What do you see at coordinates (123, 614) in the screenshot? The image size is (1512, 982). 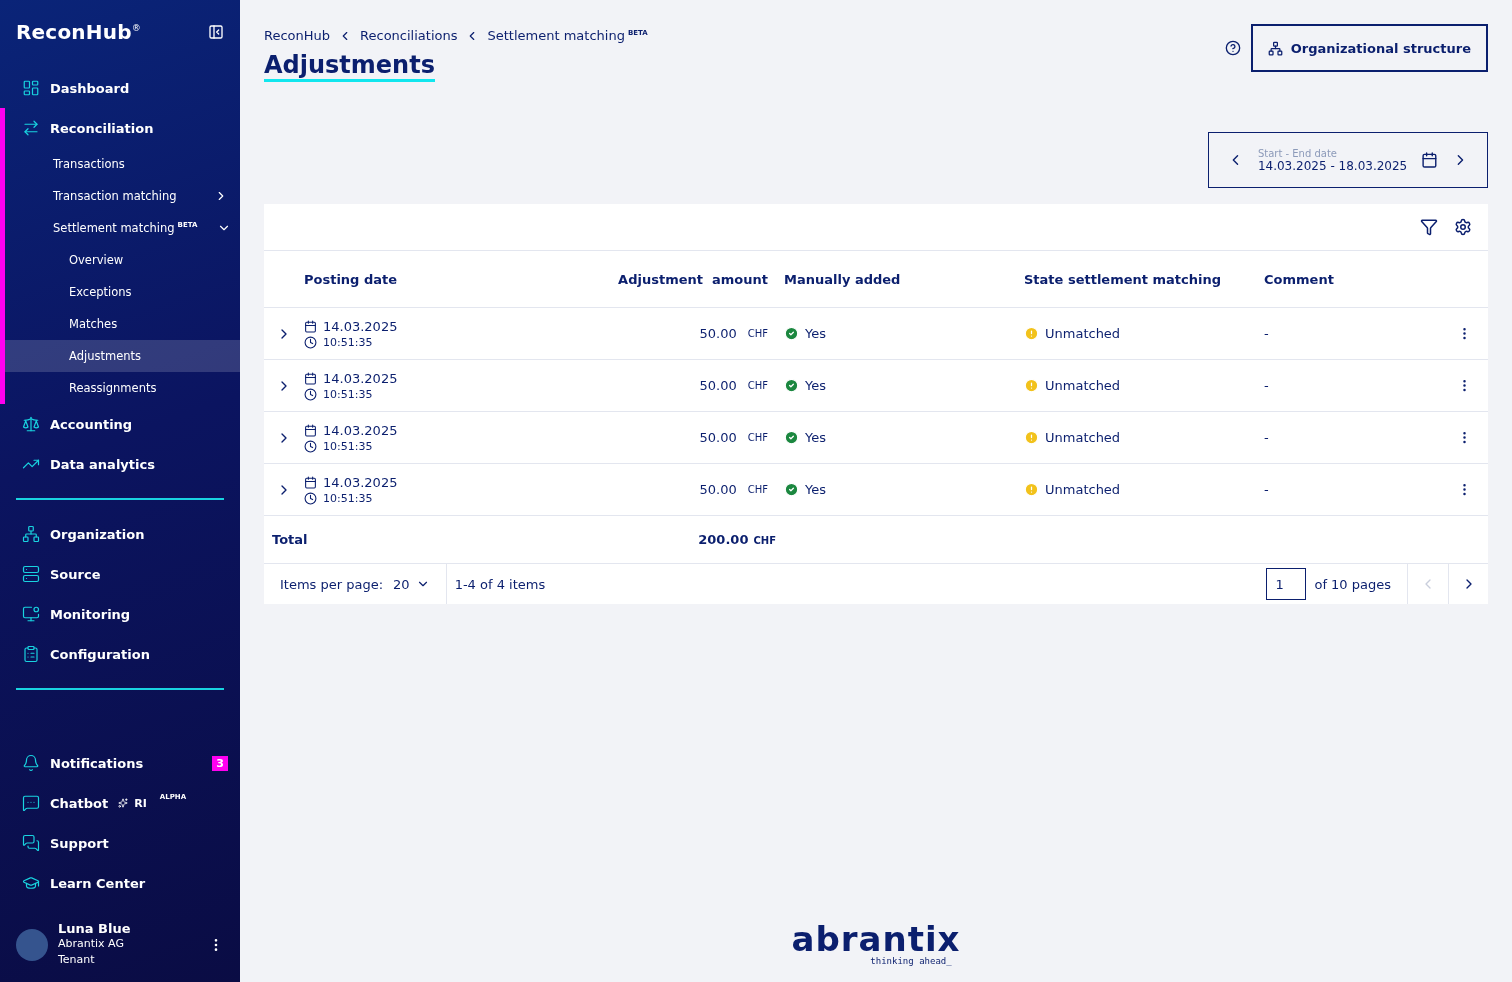 I see `nav-item: Monitoring` at bounding box center [123, 614].